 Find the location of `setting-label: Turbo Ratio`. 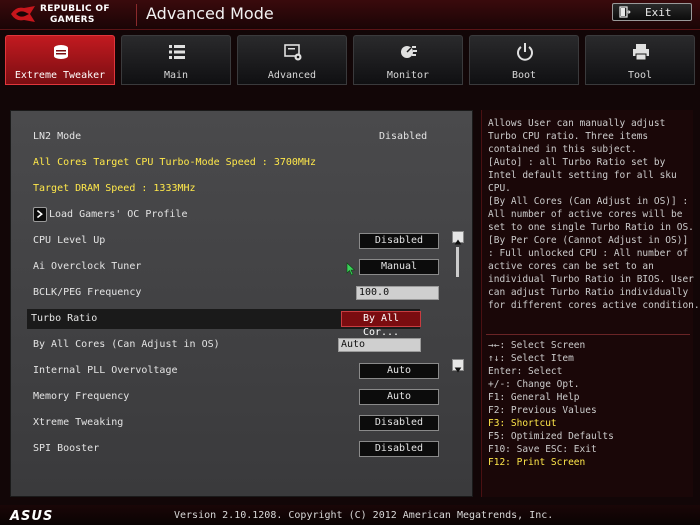

setting-label: Turbo Ratio is located at coordinates (64, 318).